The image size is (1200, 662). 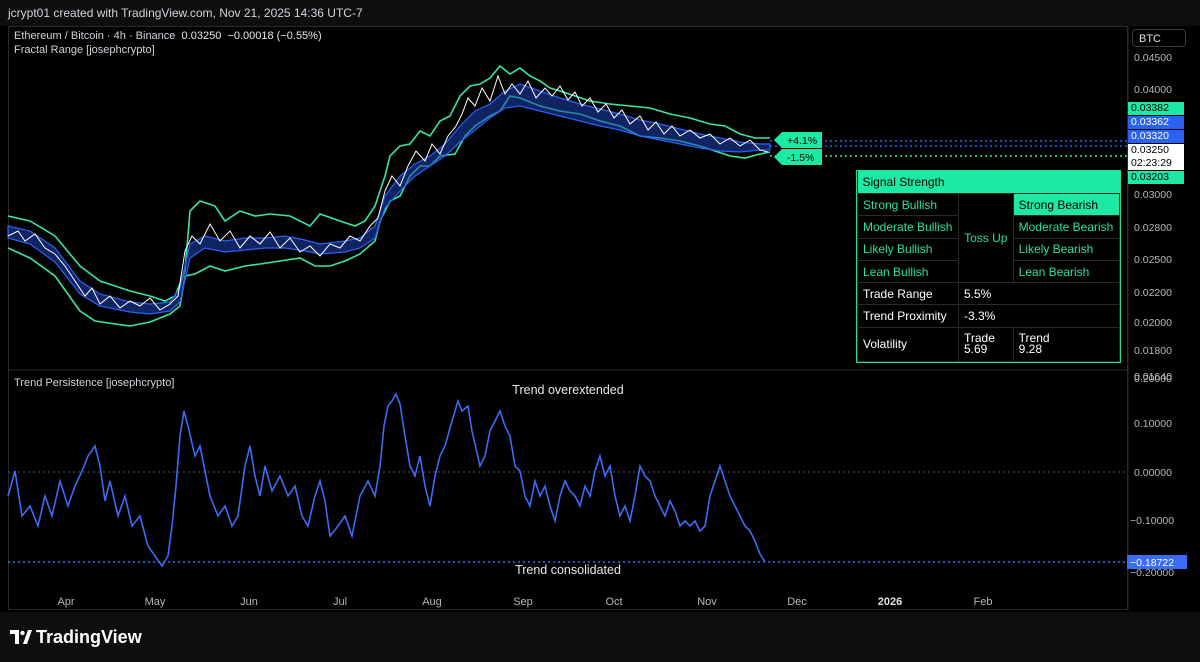 What do you see at coordinates (1153, 58) in the screenshot?
I see `price-tick: 0.04500` at bounding box center [1153, 58].